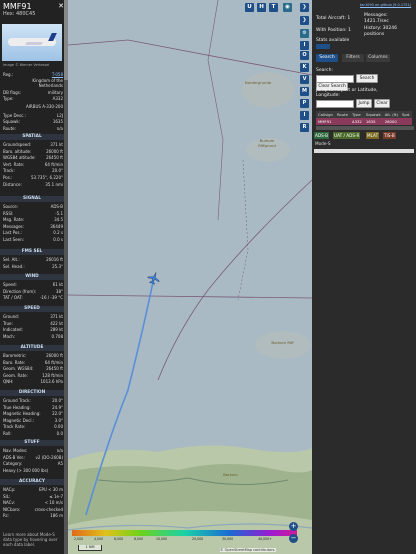 The width and height of the screenshot is (416, 554). What do you see at coordinates (382, 103) in the screenshot?
I see `clear-jump-button: Clear` at bounding box center [382, 103].